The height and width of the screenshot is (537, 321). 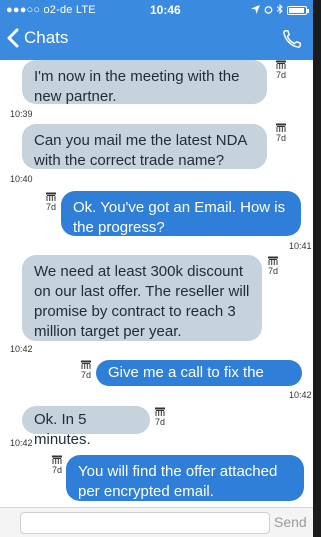 I want to click on outgoing-message: Give me a call to fix the details, so click(x=199, y=380).